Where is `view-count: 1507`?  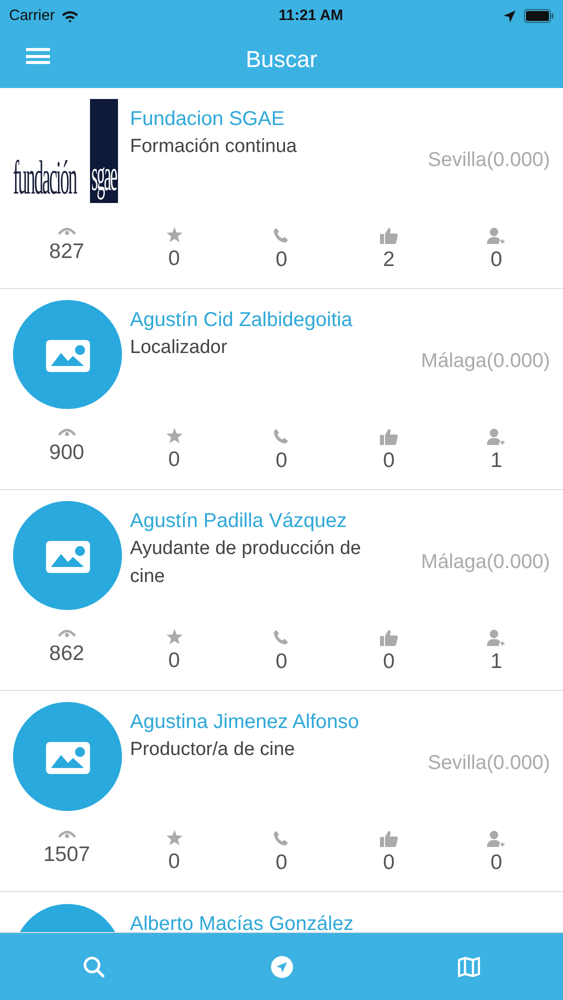 view-count: 1507 is located at coordinates (66, 855).